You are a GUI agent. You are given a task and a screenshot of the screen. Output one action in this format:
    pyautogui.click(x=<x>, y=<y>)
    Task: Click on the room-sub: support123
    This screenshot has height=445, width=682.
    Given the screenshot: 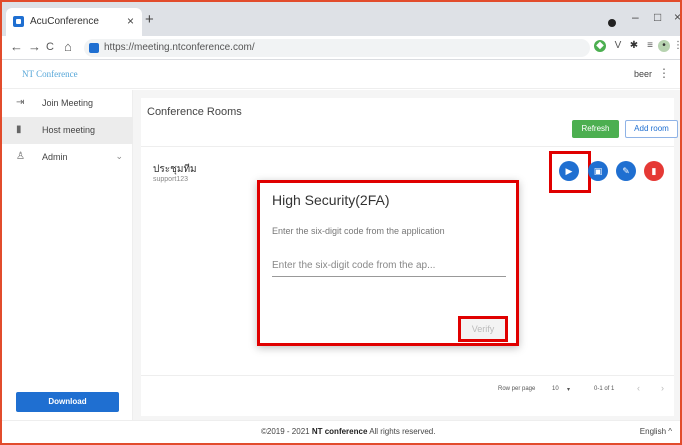 What is the action you would take?
    pyautogui.click(x=171, y=179)
    